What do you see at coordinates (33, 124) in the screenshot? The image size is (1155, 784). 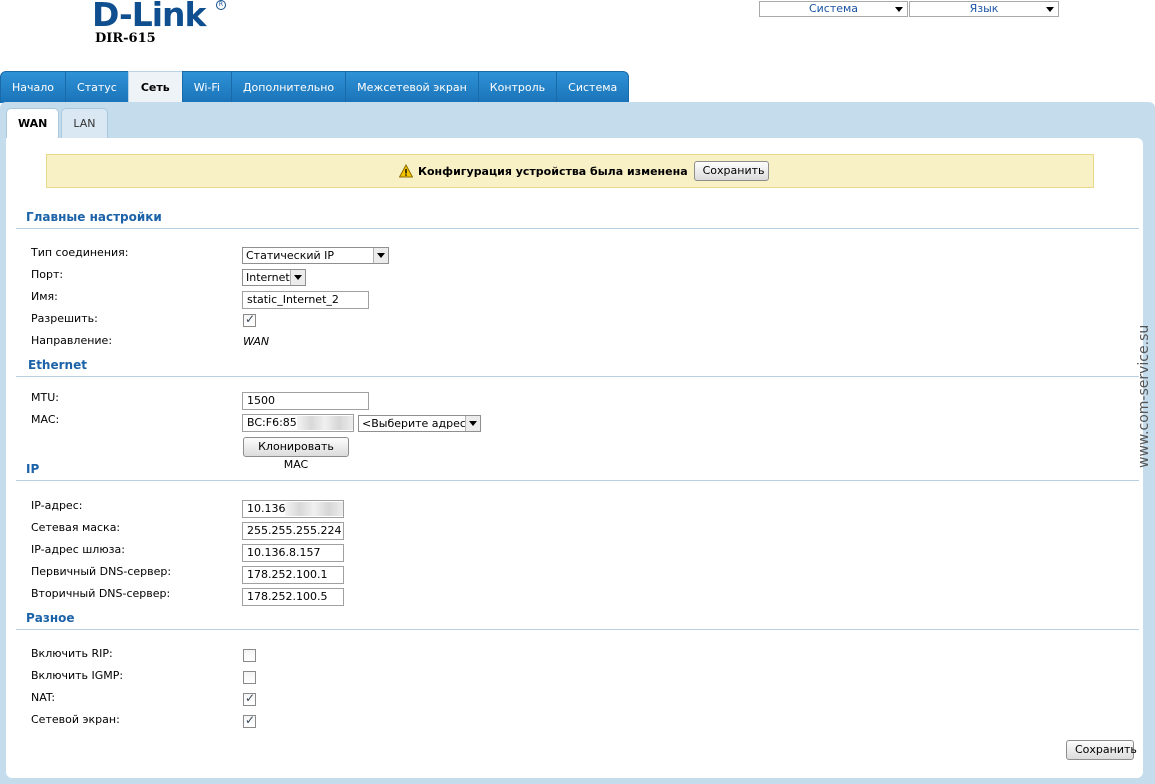 I see `subtab-wan: WAN` at bounding box center [33, 124].